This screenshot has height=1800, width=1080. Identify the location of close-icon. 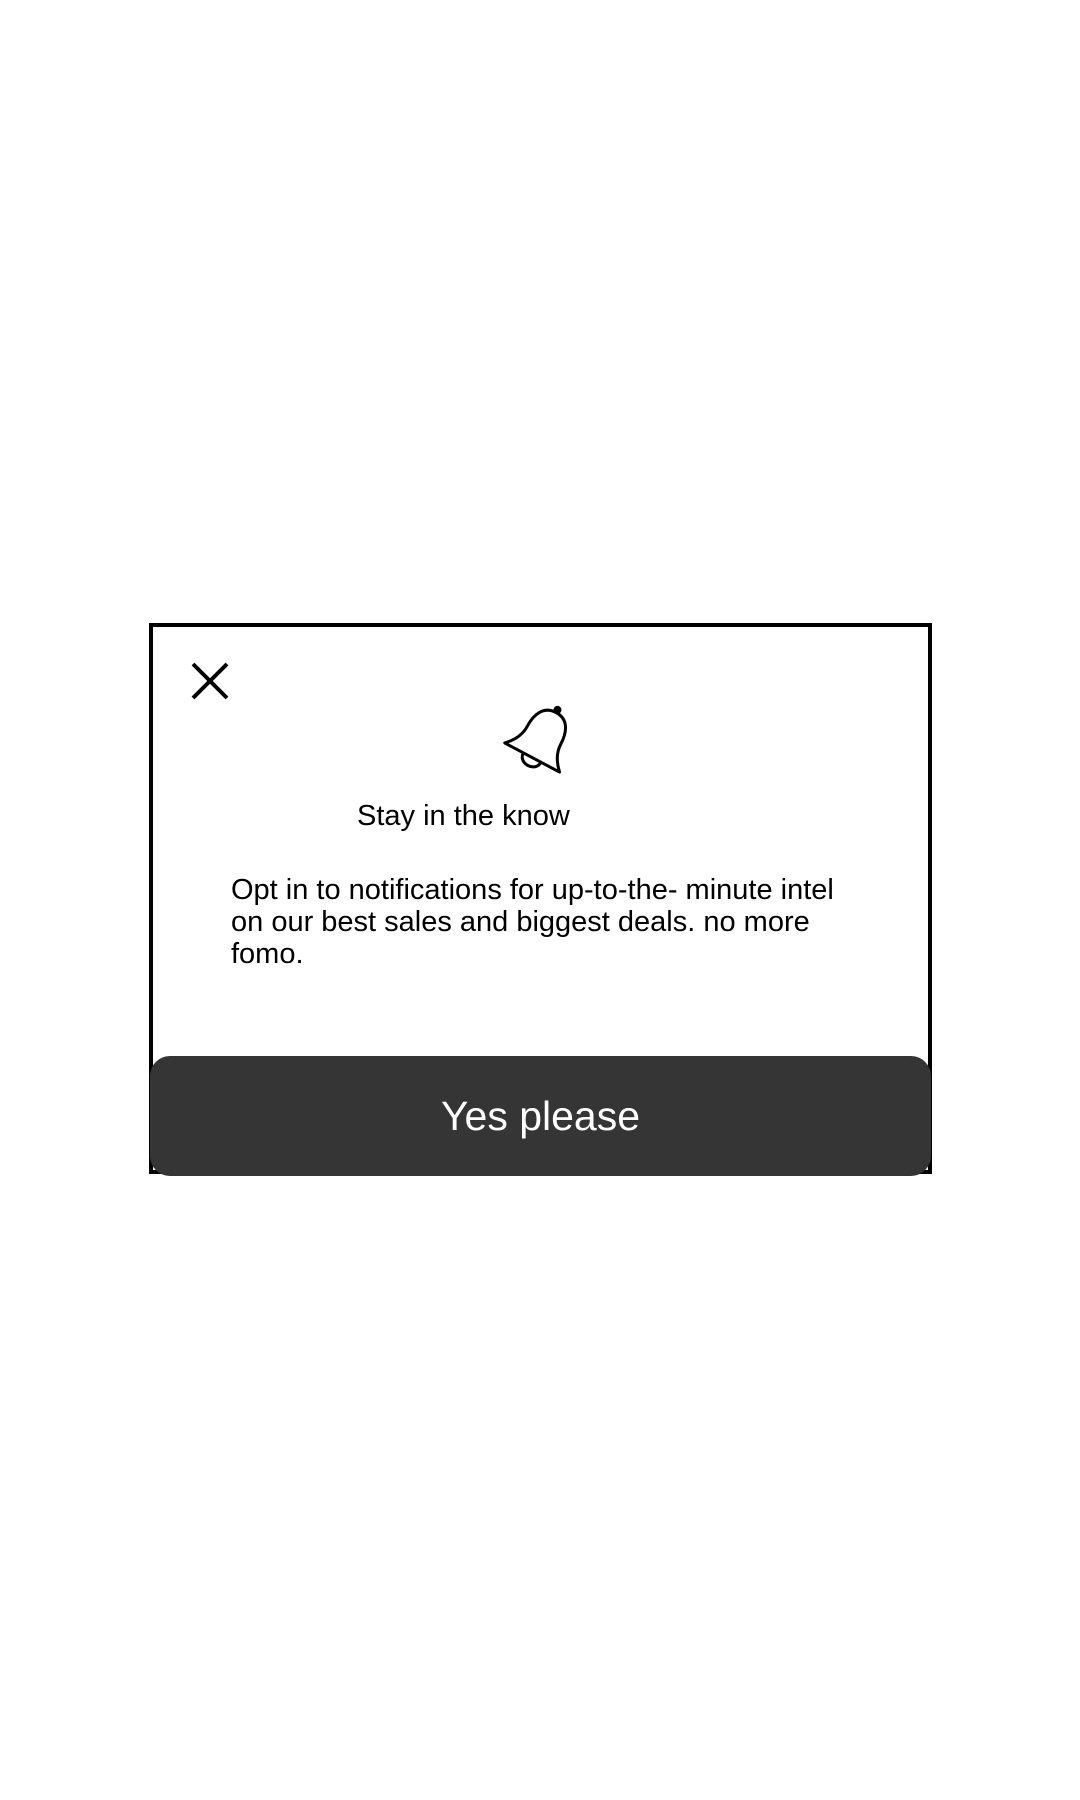
(210, 681).